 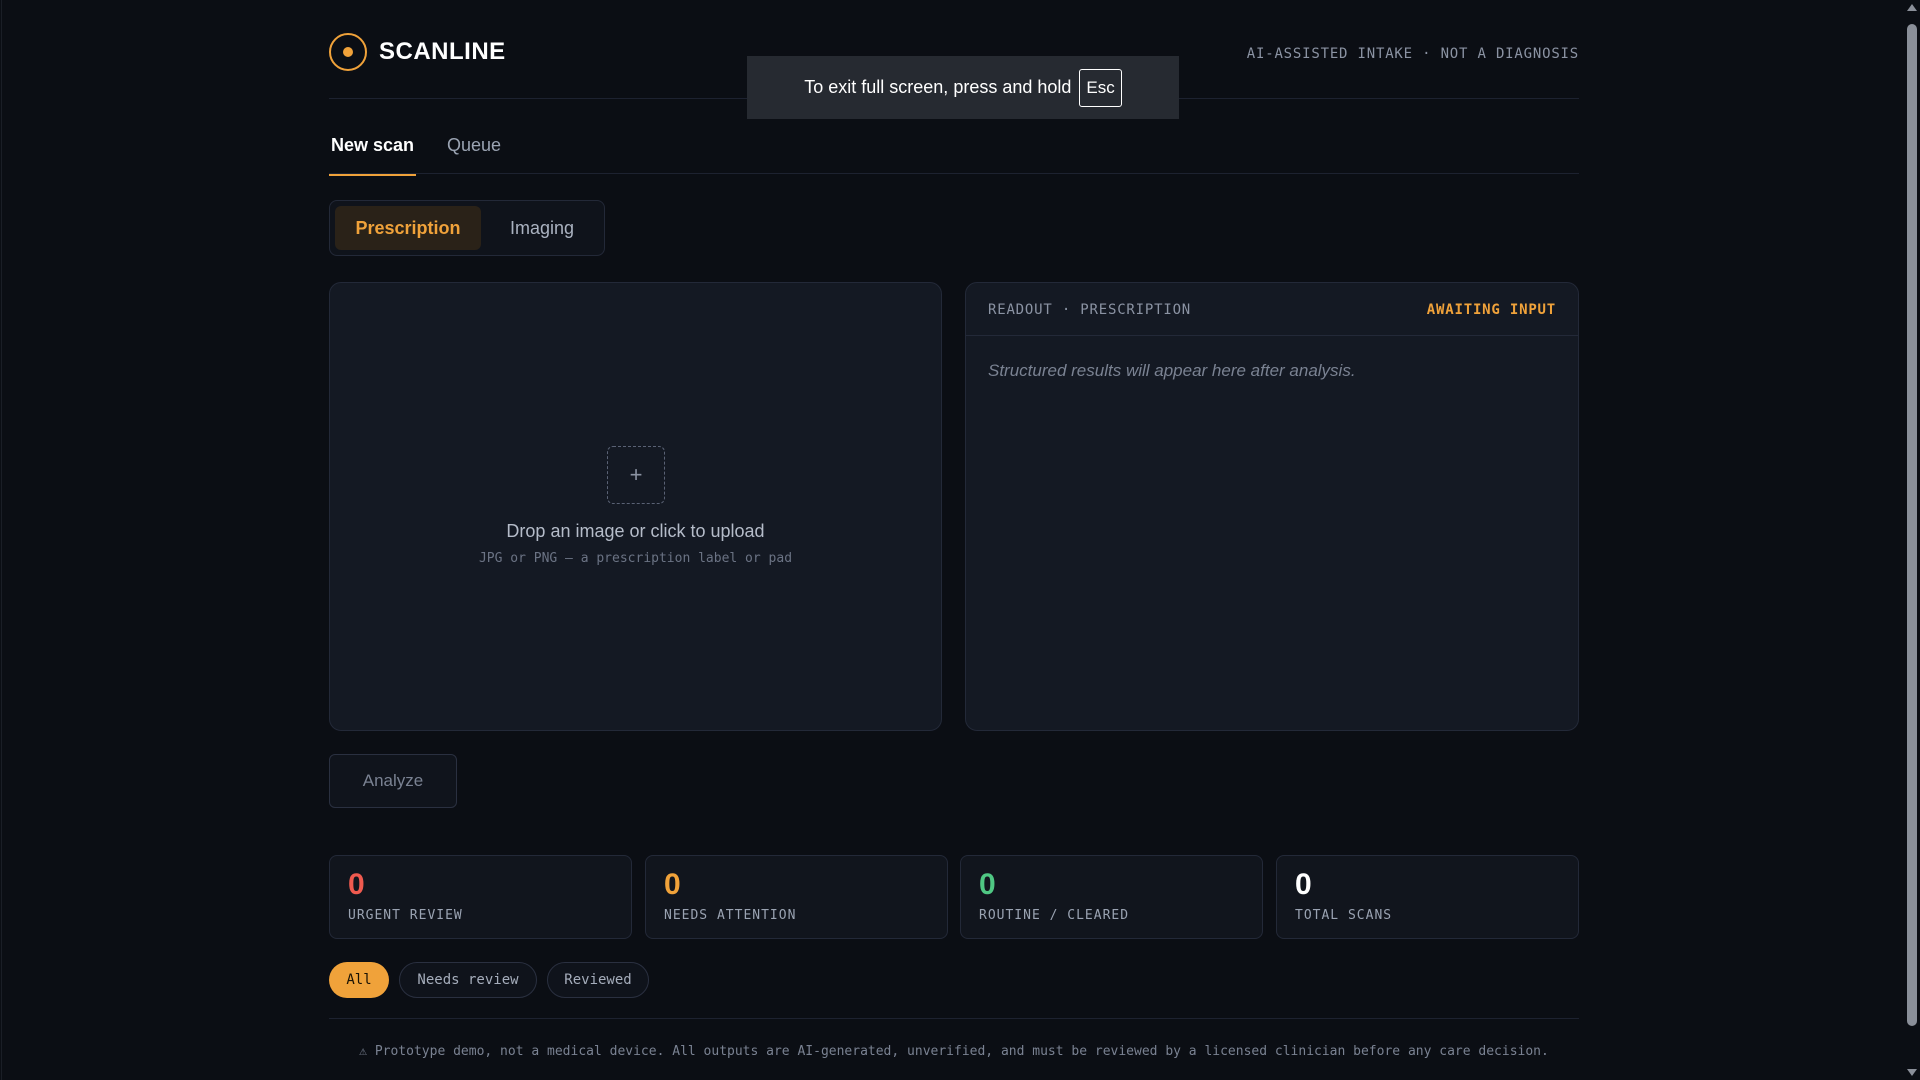 What do you see at coordinates (1111, 897) in the screenshot?
I see `stat-routine-cleared: 0 ROUTINE / CLEARED` at bounding box center [1111, 897].